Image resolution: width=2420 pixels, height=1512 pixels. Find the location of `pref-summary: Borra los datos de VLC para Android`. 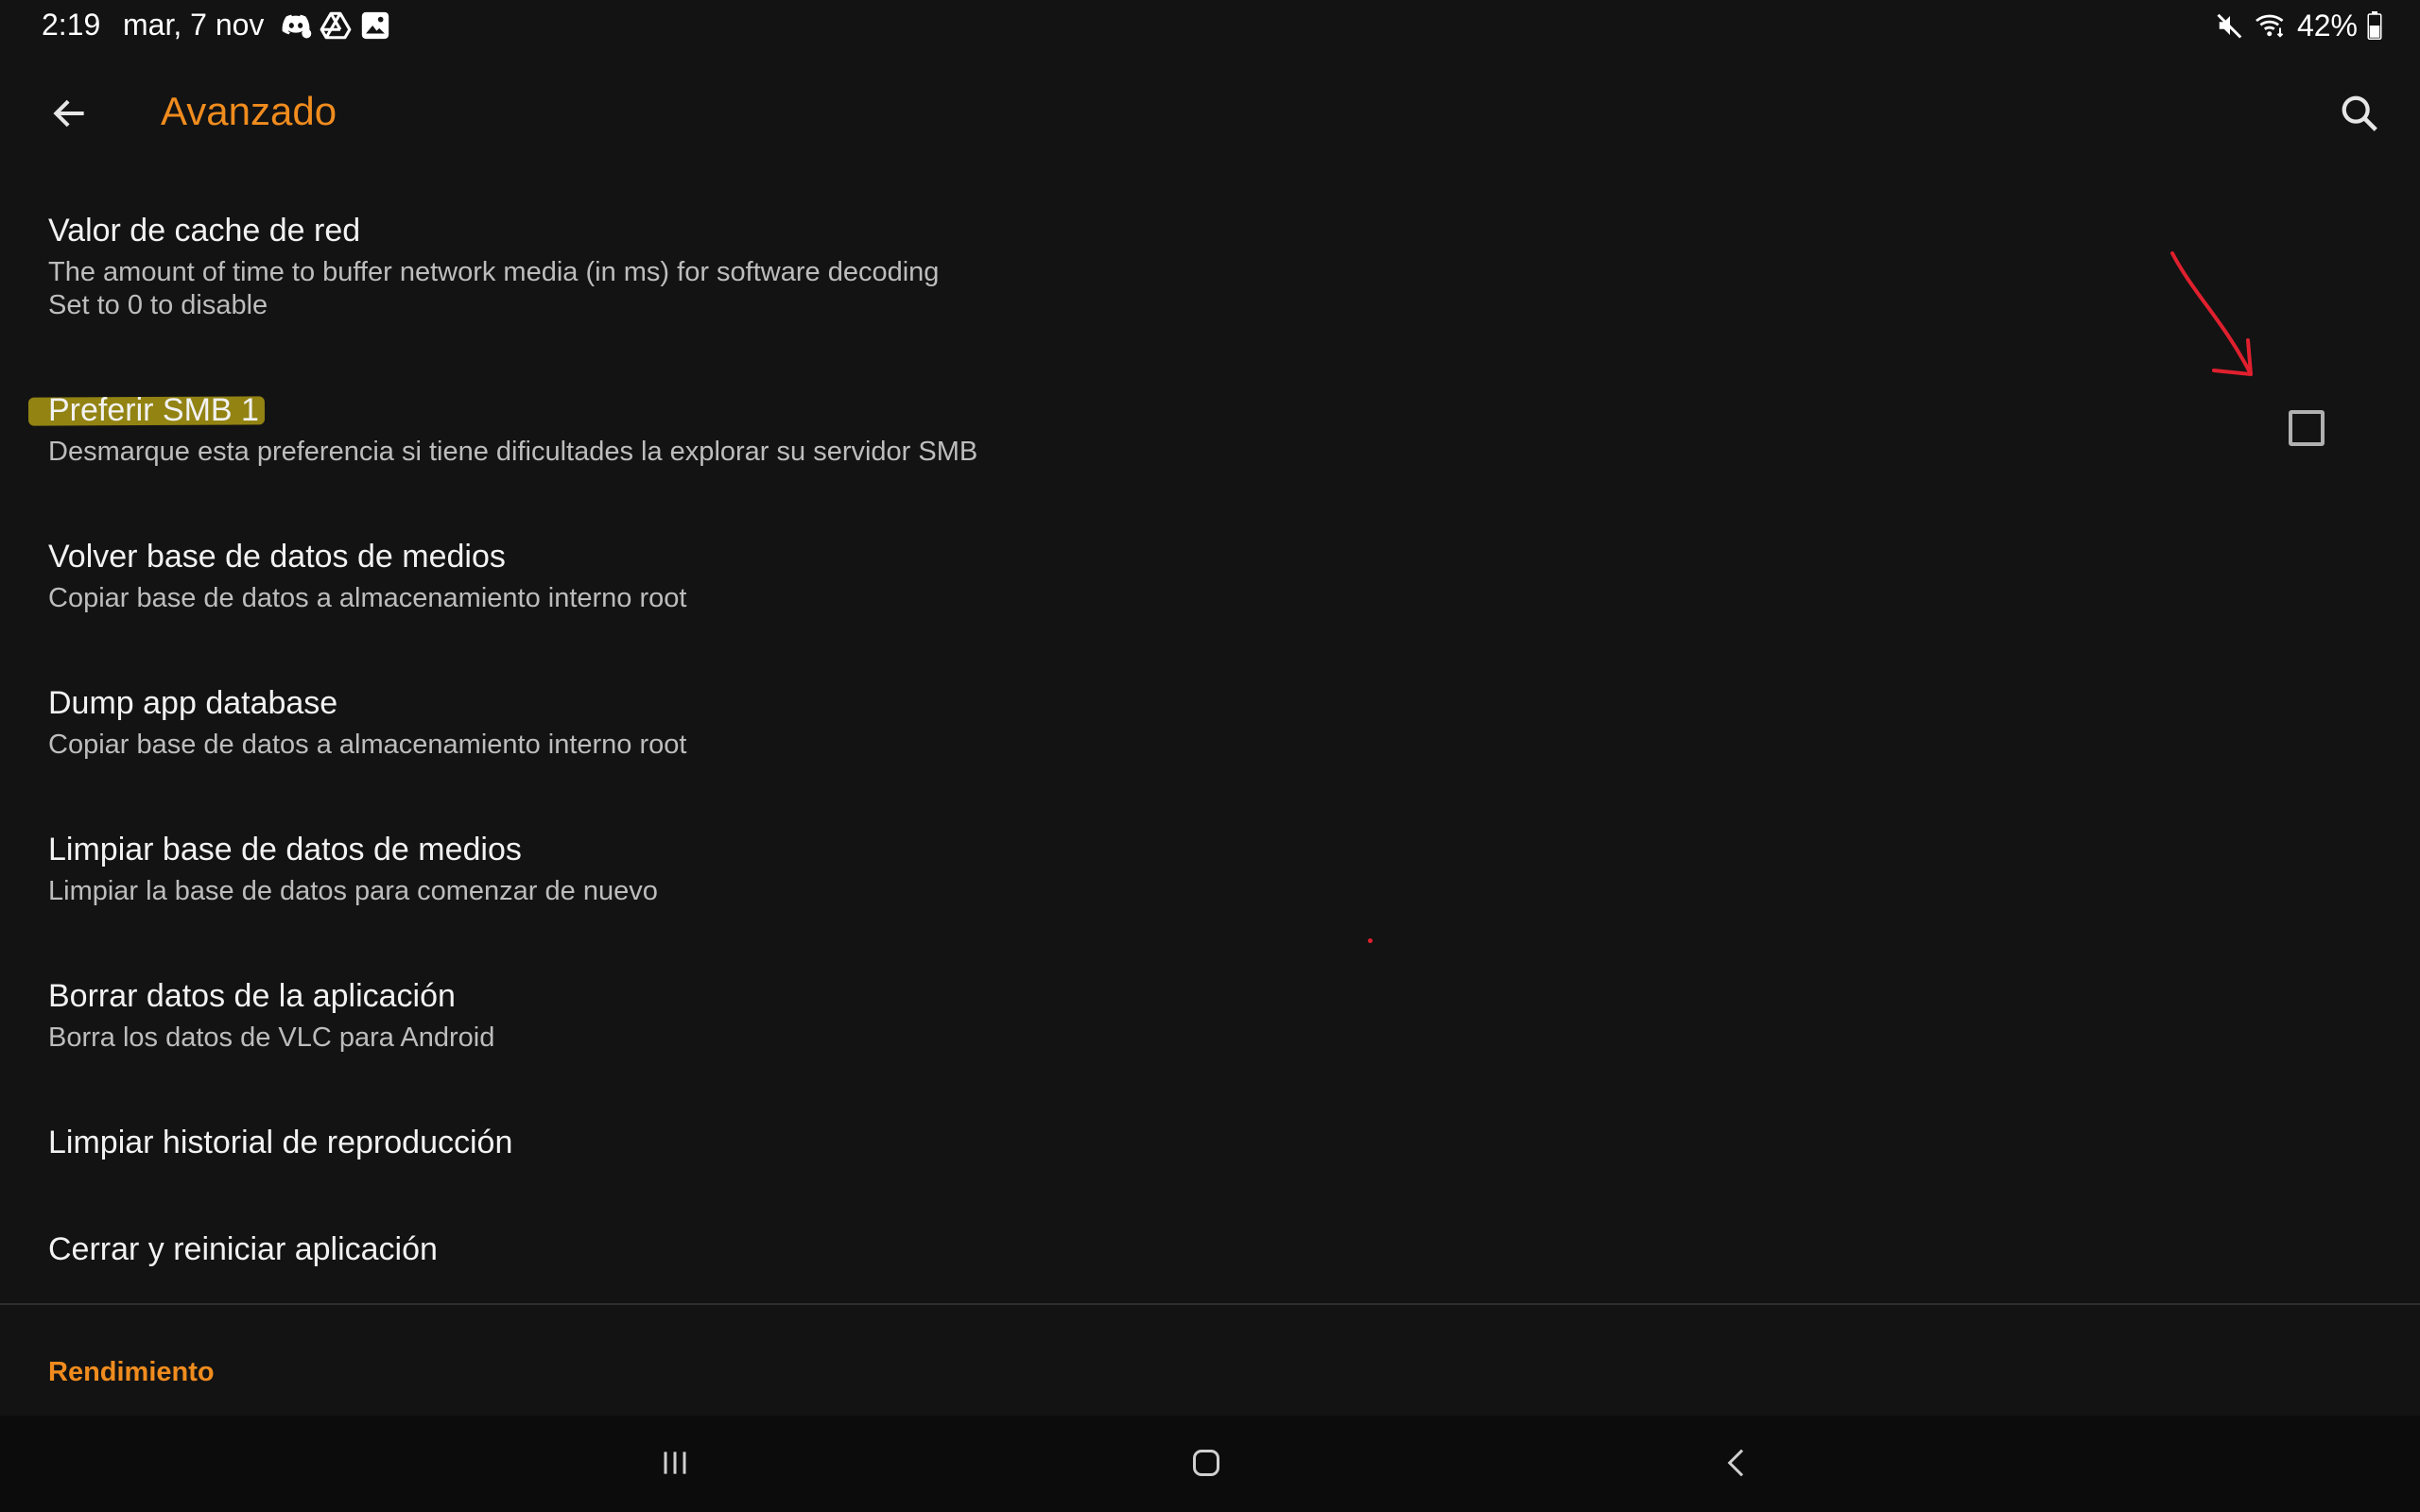

pref-summary: Borra los datos de VLC para Android is located at coordinates (271, 1037).